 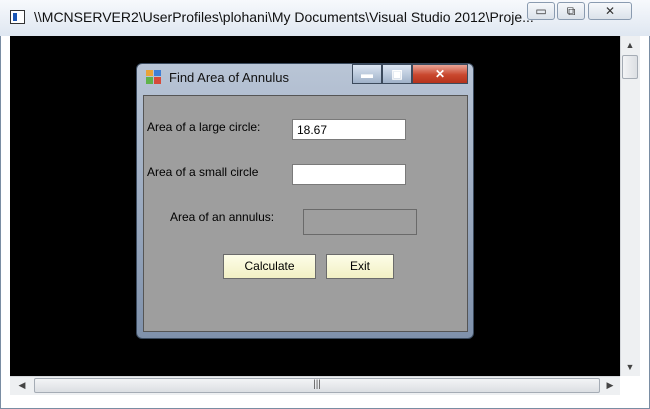 I want to click on console-app-icon, so click(x=17, y=17).